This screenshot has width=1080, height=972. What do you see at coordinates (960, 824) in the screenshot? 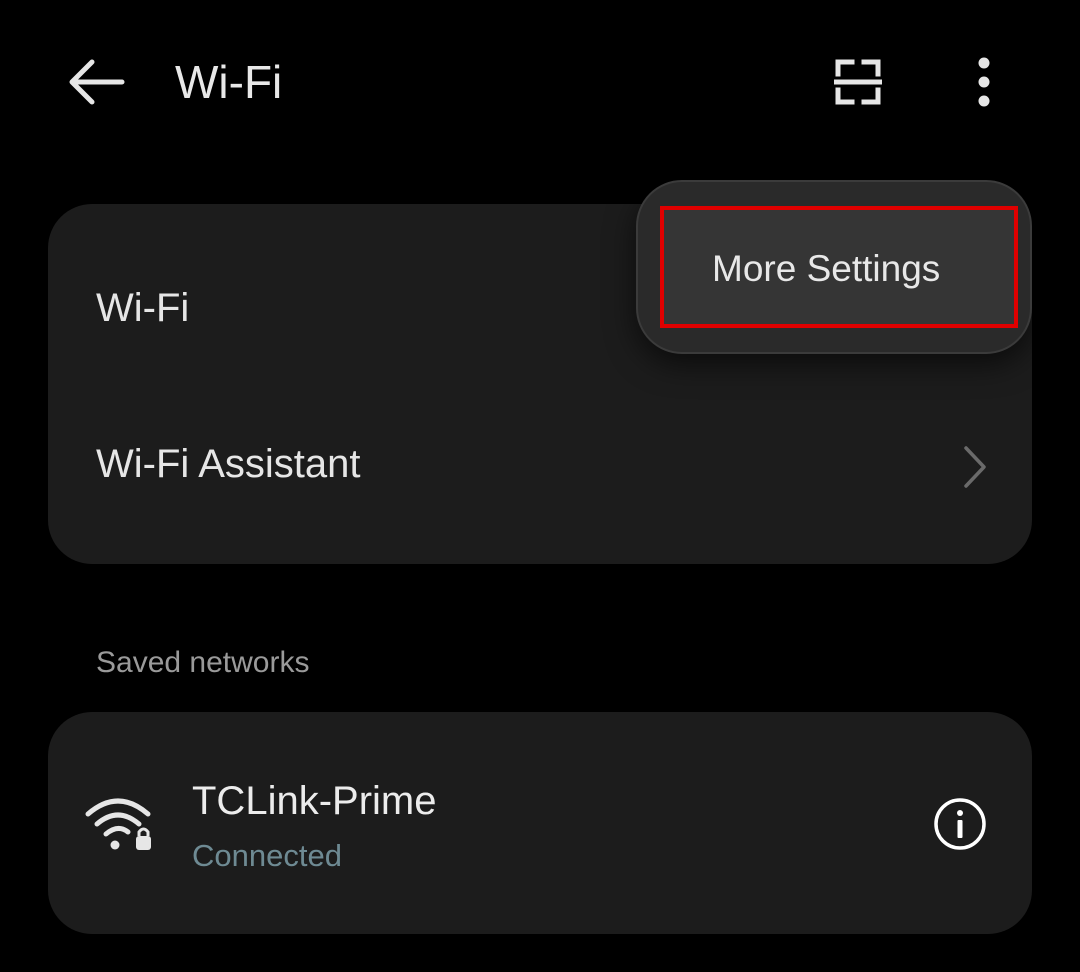
I see `info-icon` at bounding box center [960, 824].